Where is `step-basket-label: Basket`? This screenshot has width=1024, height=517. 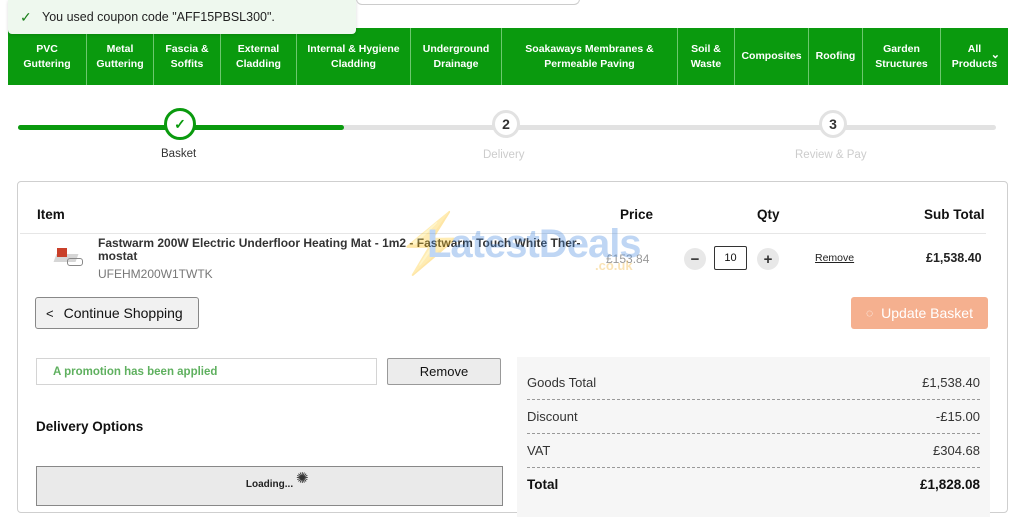
step-basket-label: Basket is located at coordinates (179, 154).